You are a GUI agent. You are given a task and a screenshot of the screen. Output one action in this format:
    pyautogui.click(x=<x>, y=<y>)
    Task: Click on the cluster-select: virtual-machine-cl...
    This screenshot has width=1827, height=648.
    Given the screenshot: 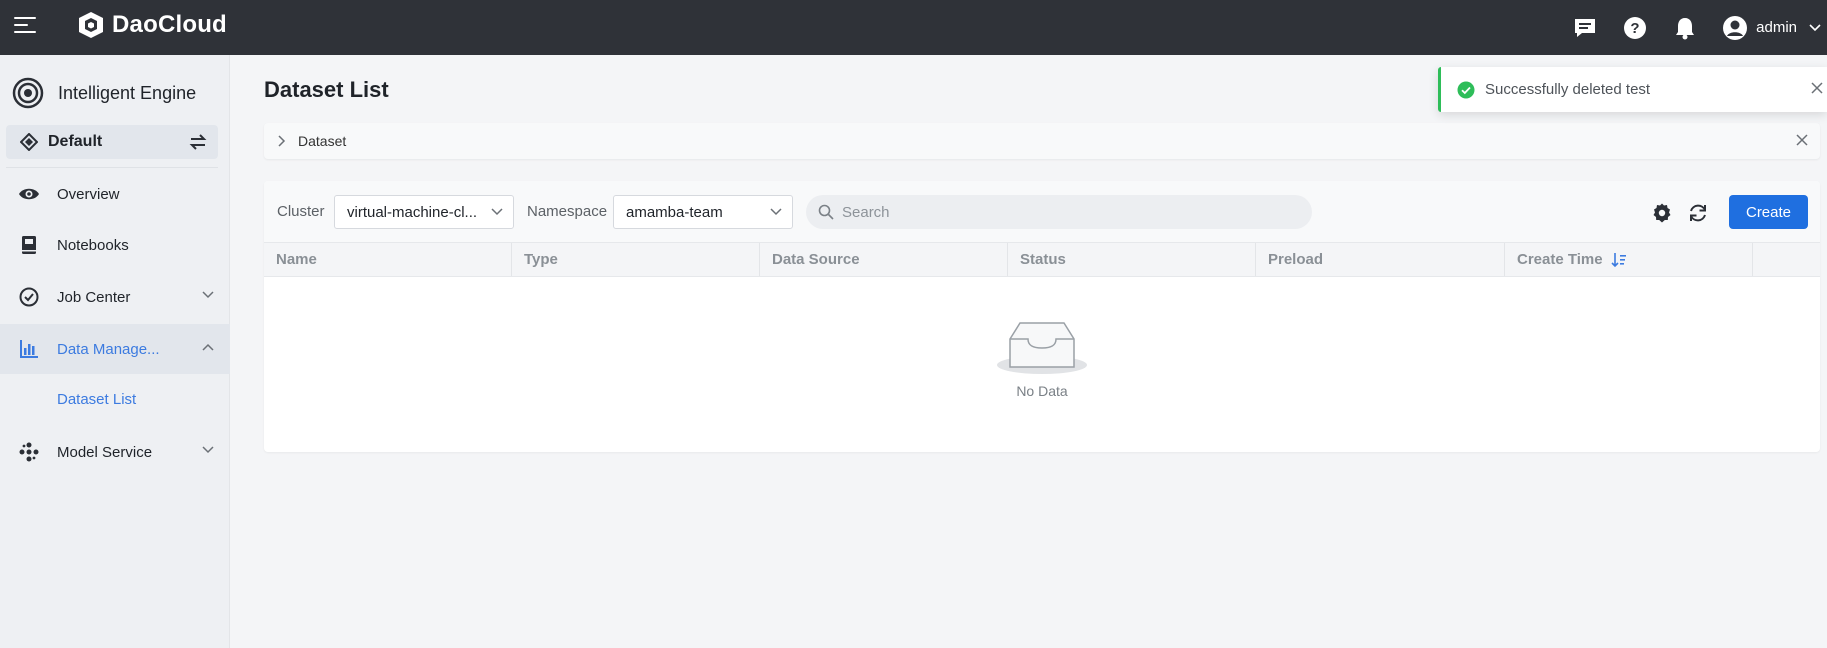 What is the action you would take?
    pyautogui.click(x=424, y=212)
    